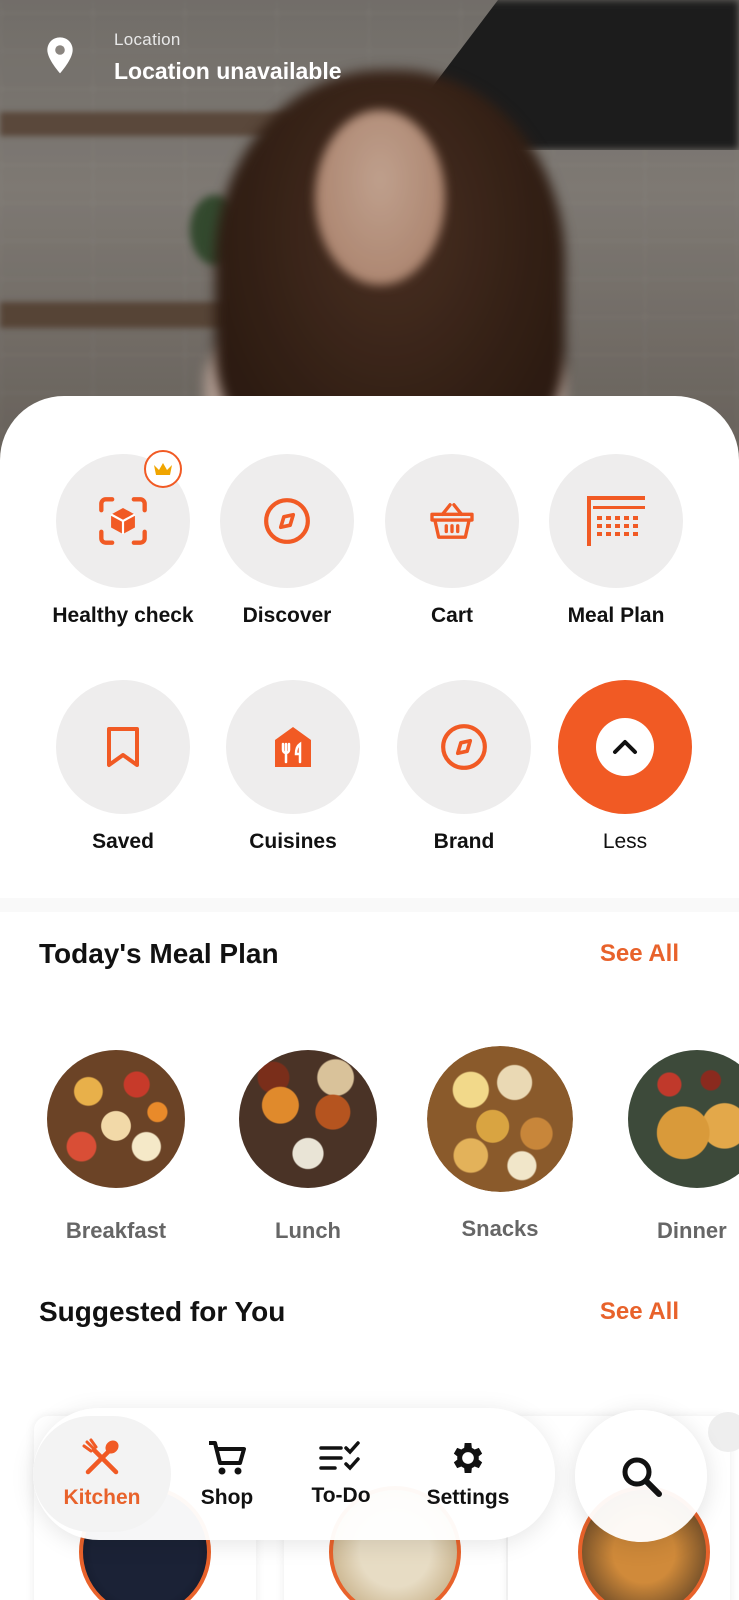 The image size is (739, 1600). I want to click on premium-badge, so click(163, 469).